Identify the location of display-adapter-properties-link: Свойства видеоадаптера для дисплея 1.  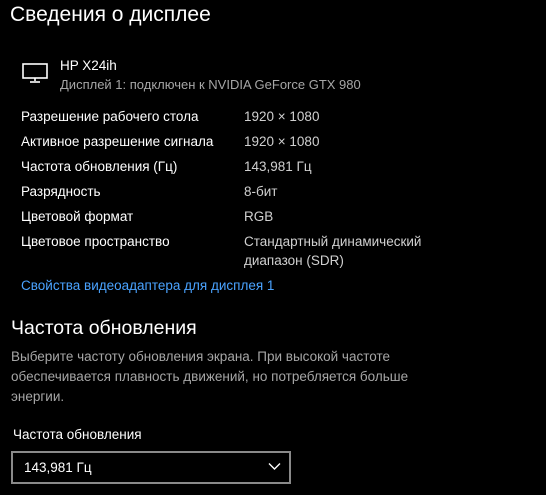
(147, 286).